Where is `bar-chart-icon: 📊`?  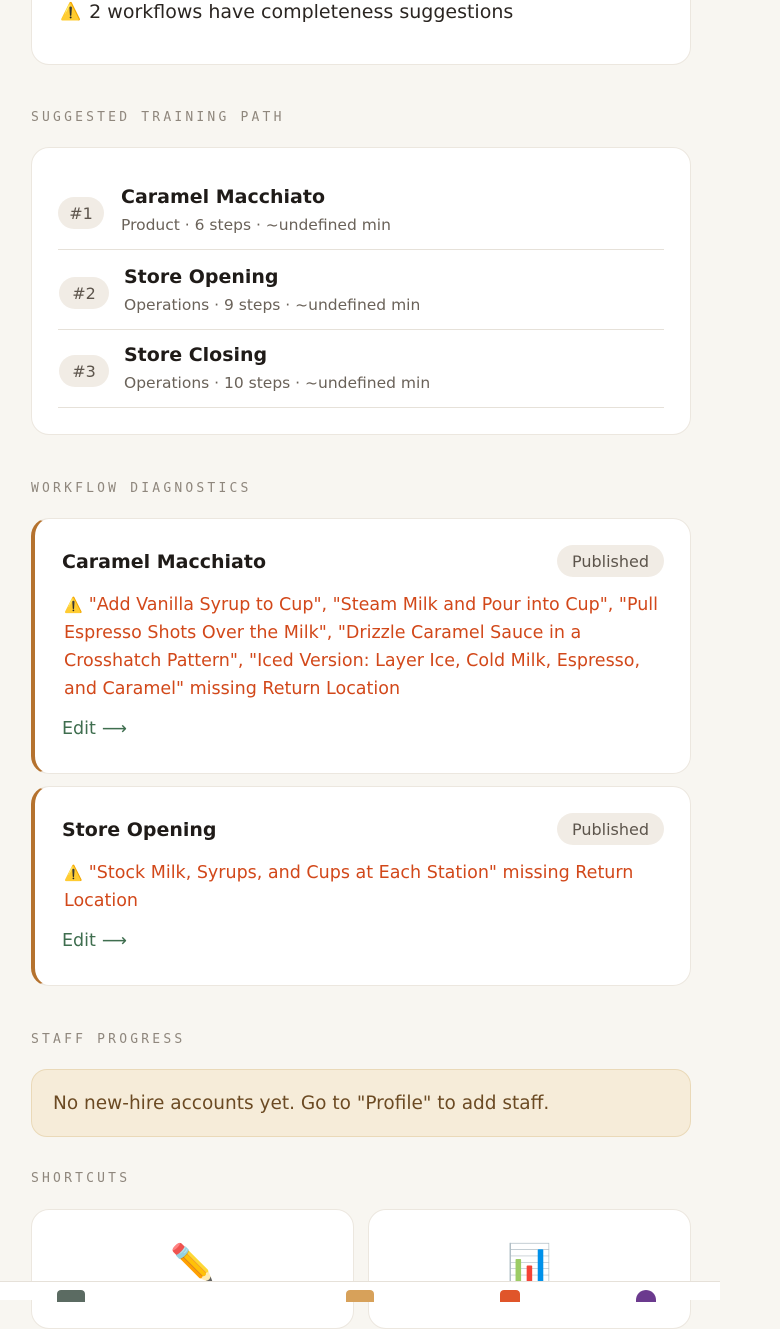 bar-chart-icon: 📊 is located at coordinates (529, 1263).